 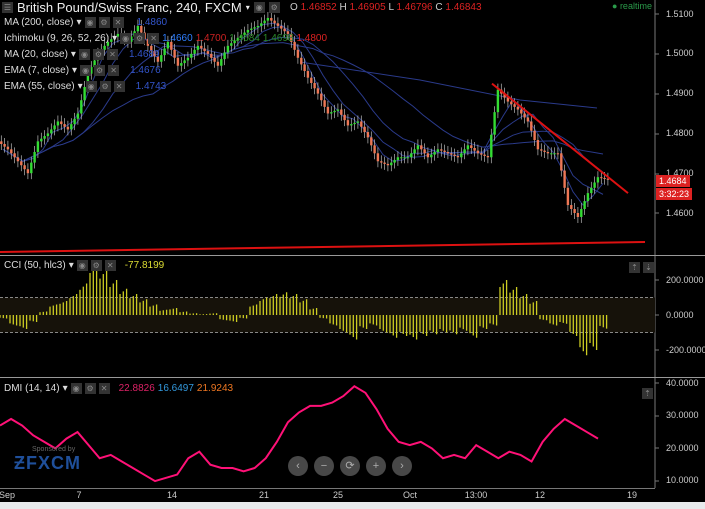 I want to click on zoom-in-button: +, so click(x=376, y=466).